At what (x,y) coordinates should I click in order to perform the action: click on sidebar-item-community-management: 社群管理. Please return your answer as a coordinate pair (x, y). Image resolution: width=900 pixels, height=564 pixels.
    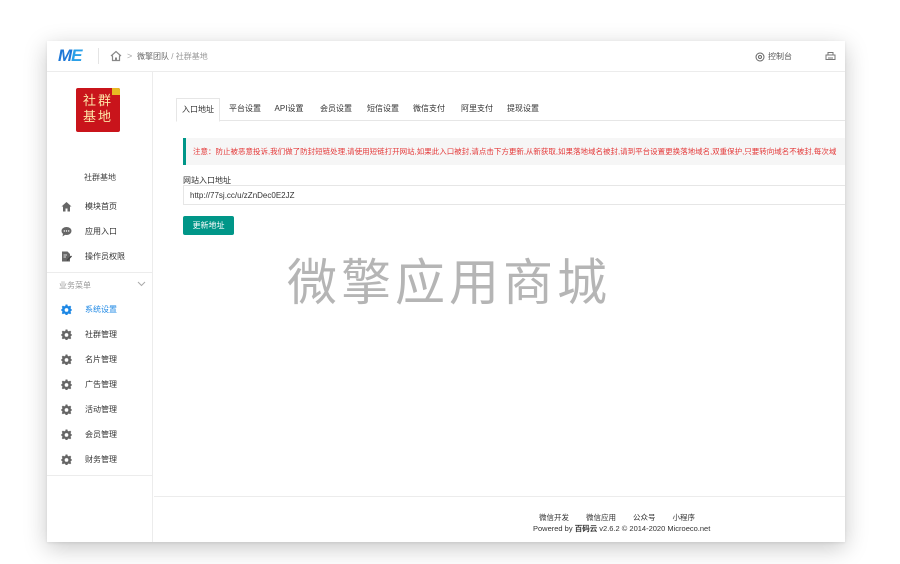
    Looking at the image, I should click on (100, 334).